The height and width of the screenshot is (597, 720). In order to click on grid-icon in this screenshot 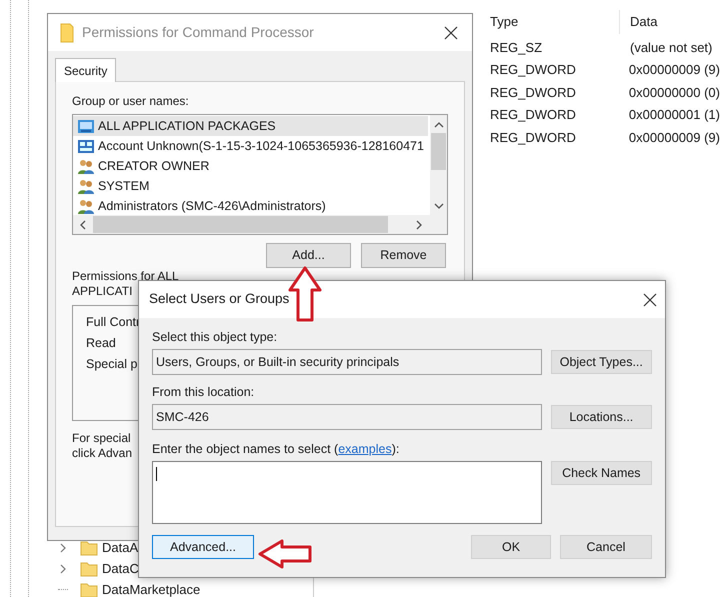, I will do `click(86, 146)`.